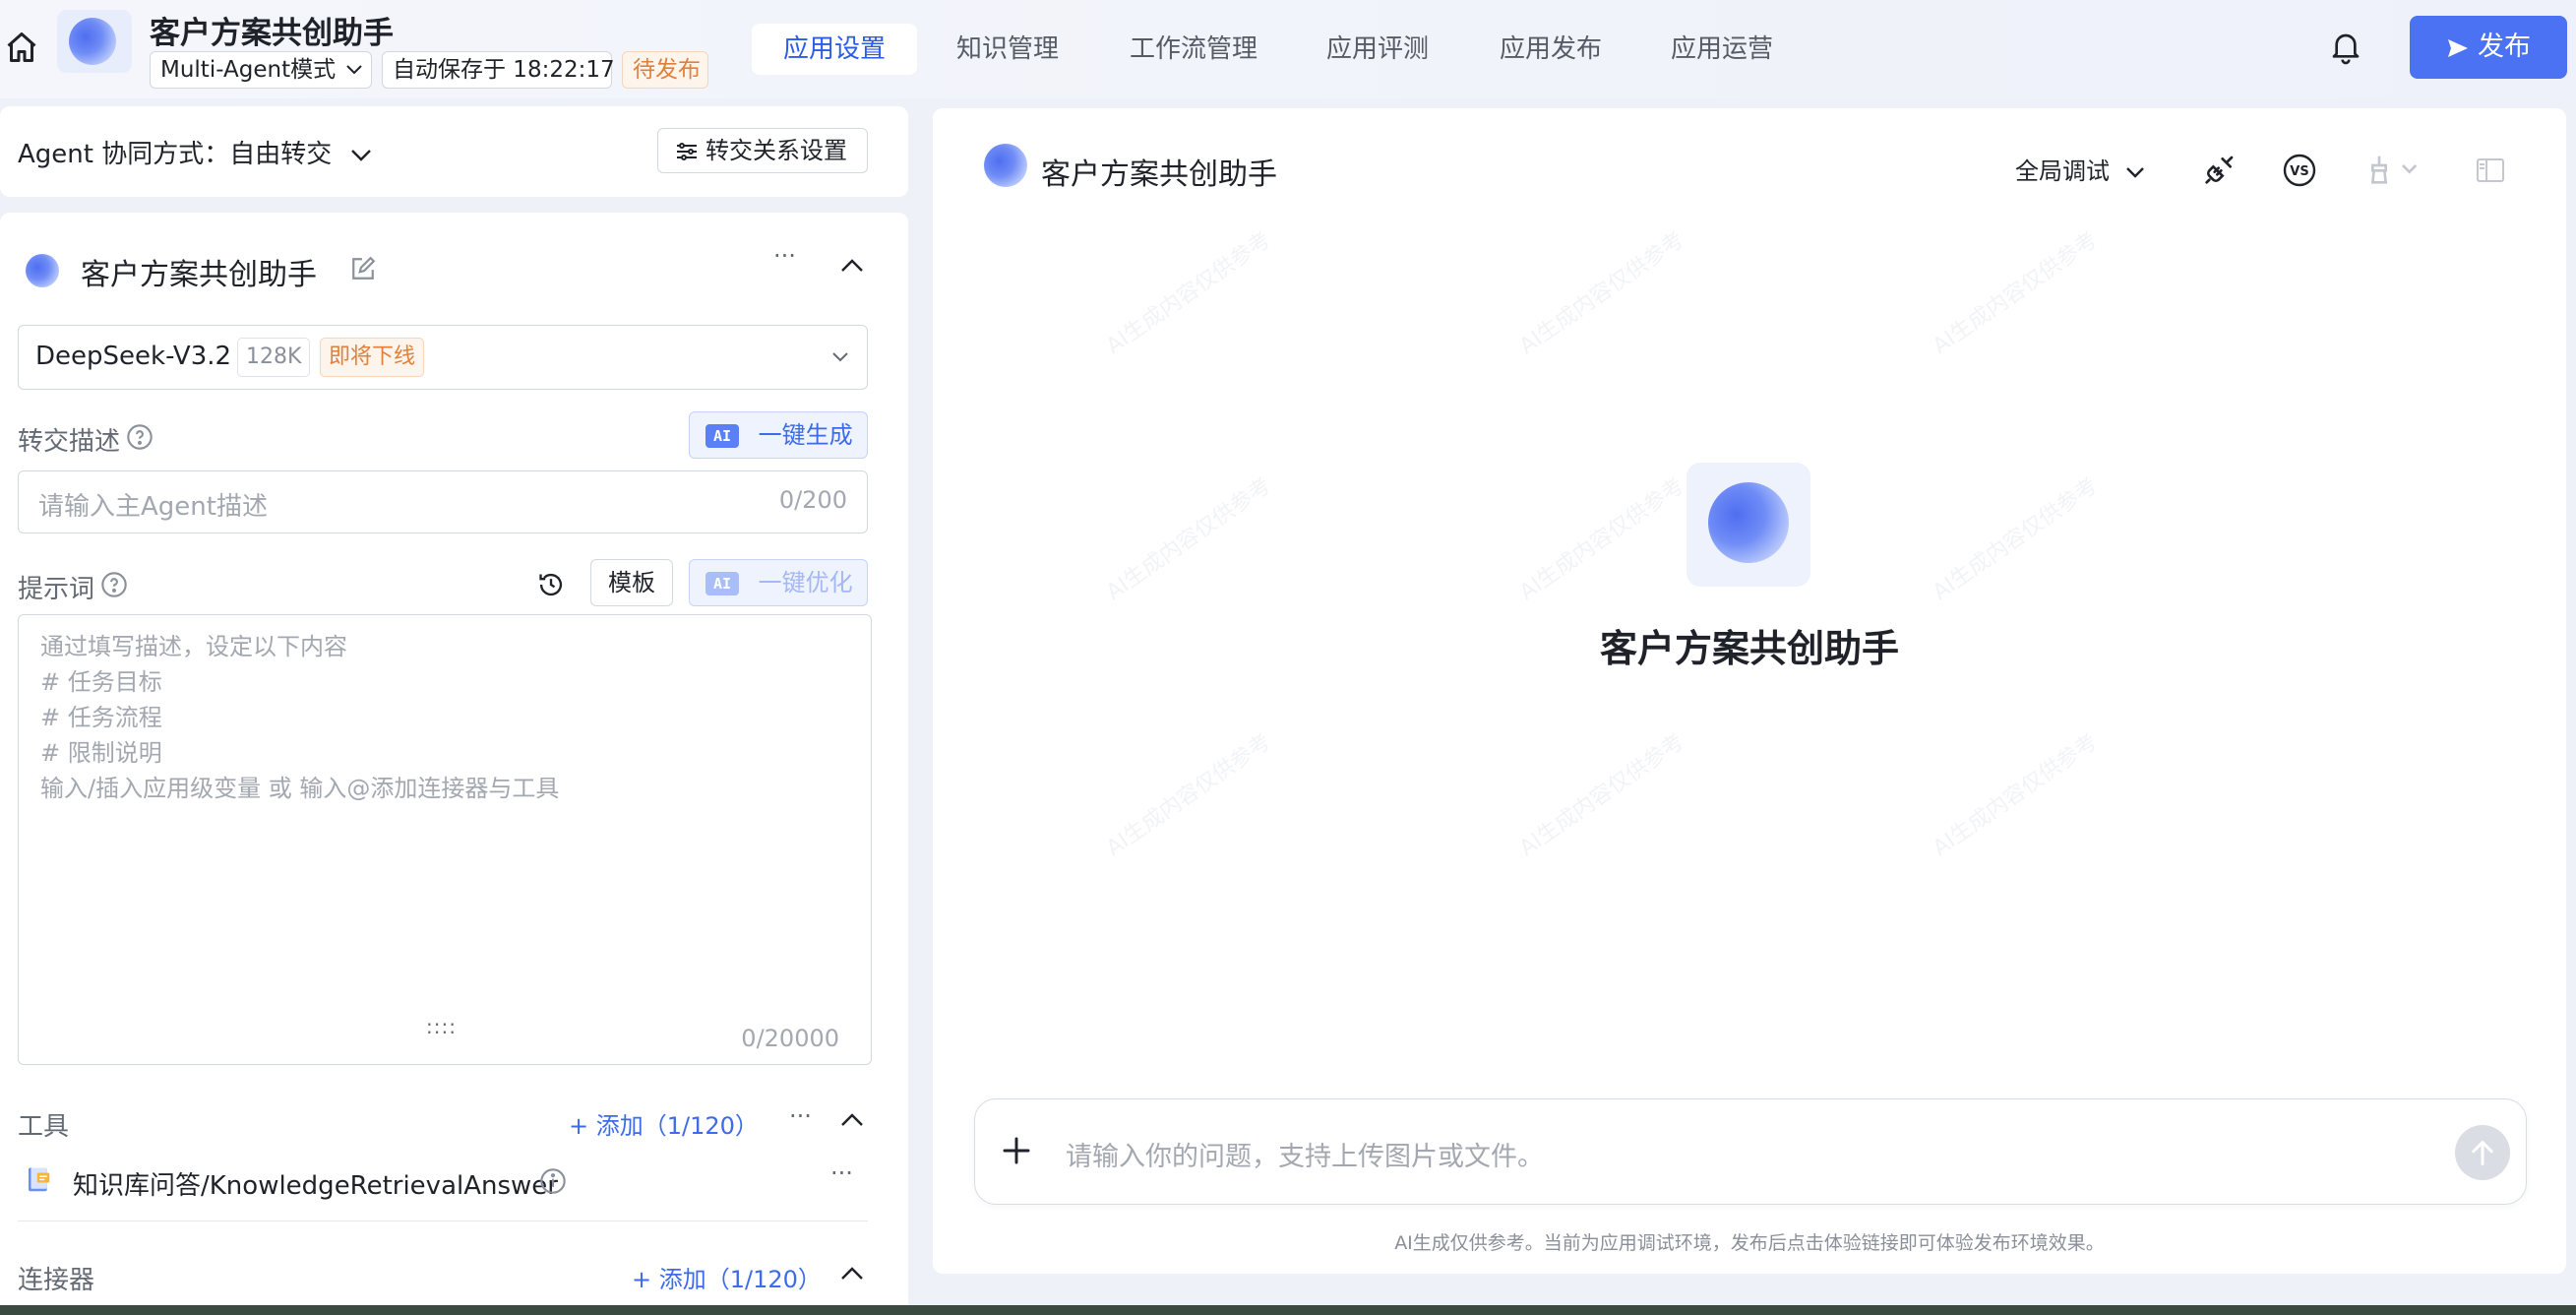  I want to click on broom-icon, so click(2394, 169).